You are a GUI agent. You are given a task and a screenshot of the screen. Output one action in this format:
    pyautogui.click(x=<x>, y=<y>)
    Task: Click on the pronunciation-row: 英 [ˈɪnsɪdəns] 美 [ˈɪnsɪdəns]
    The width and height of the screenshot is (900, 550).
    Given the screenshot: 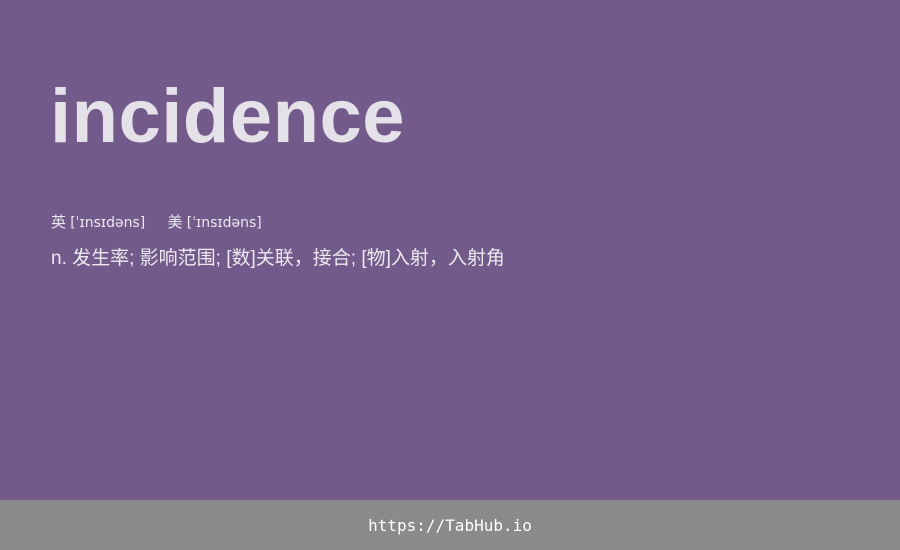 What is the action you would take?
    pyautogui.click(x=156, y=223)
    